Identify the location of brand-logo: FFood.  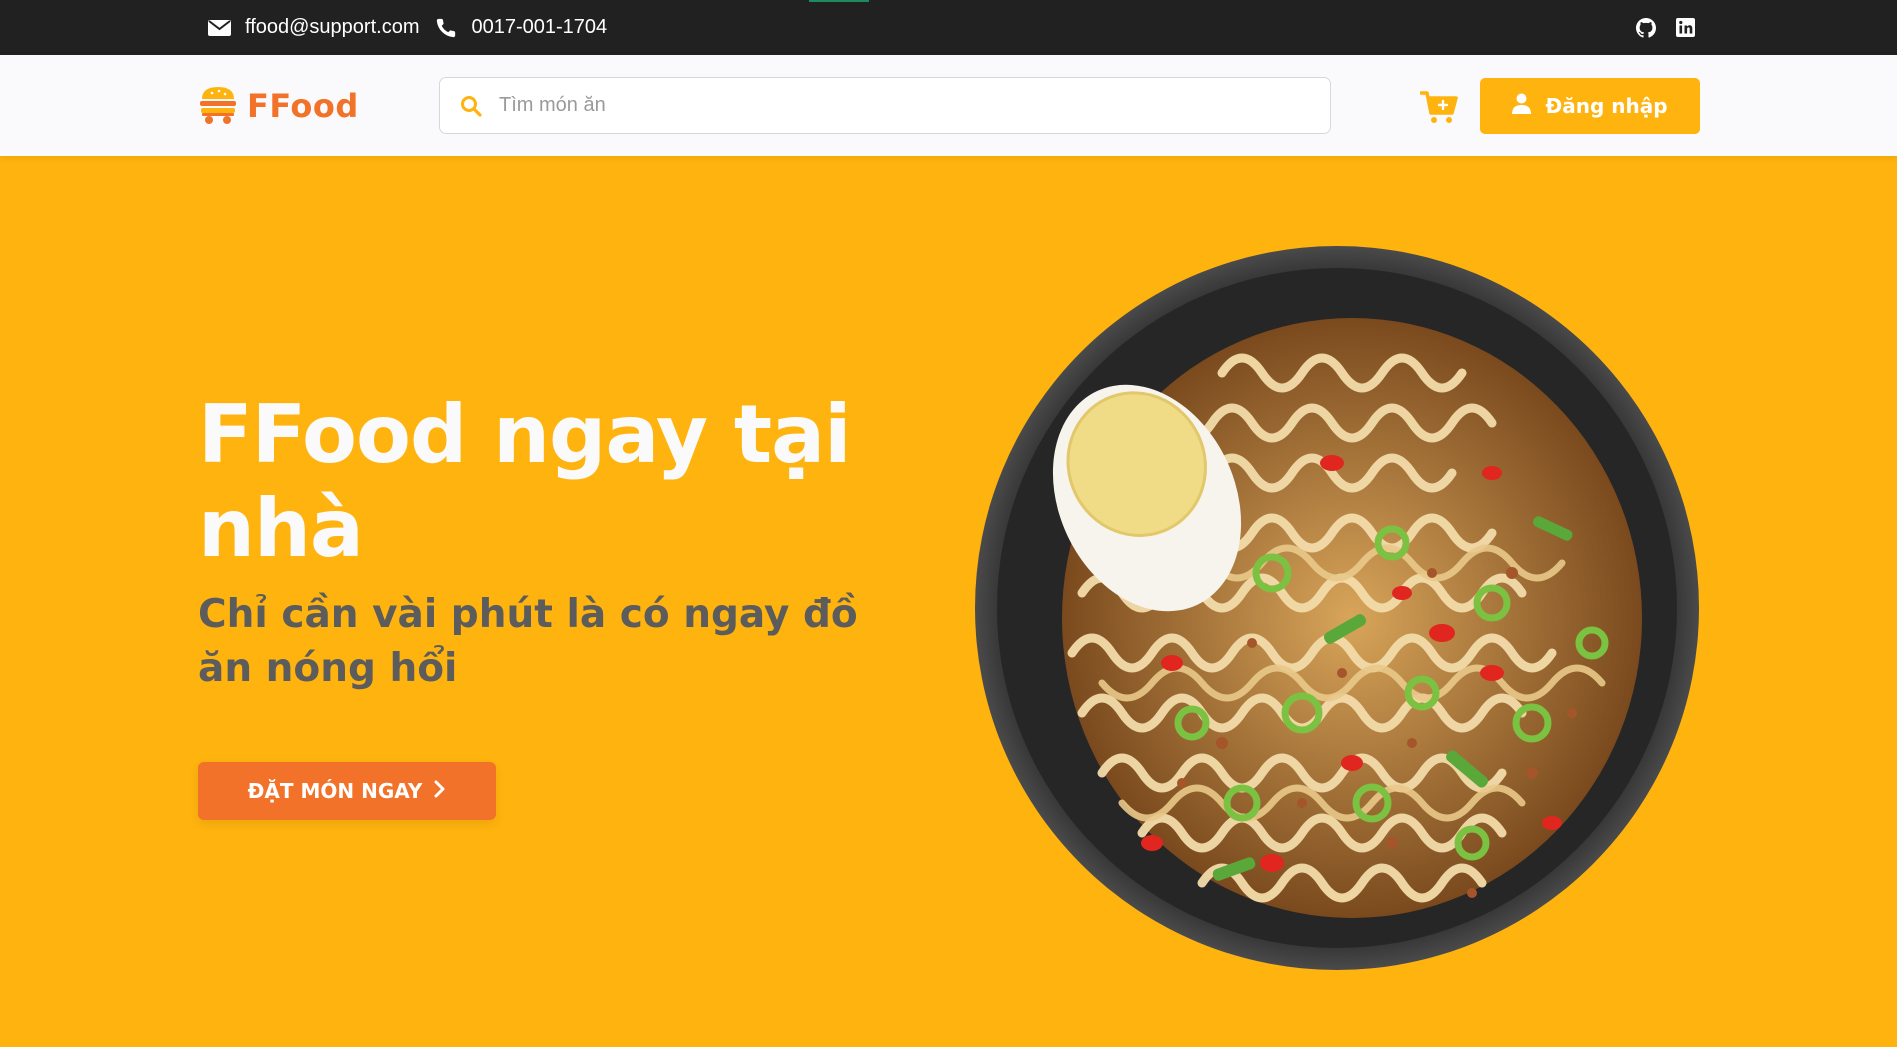
(279, 106).